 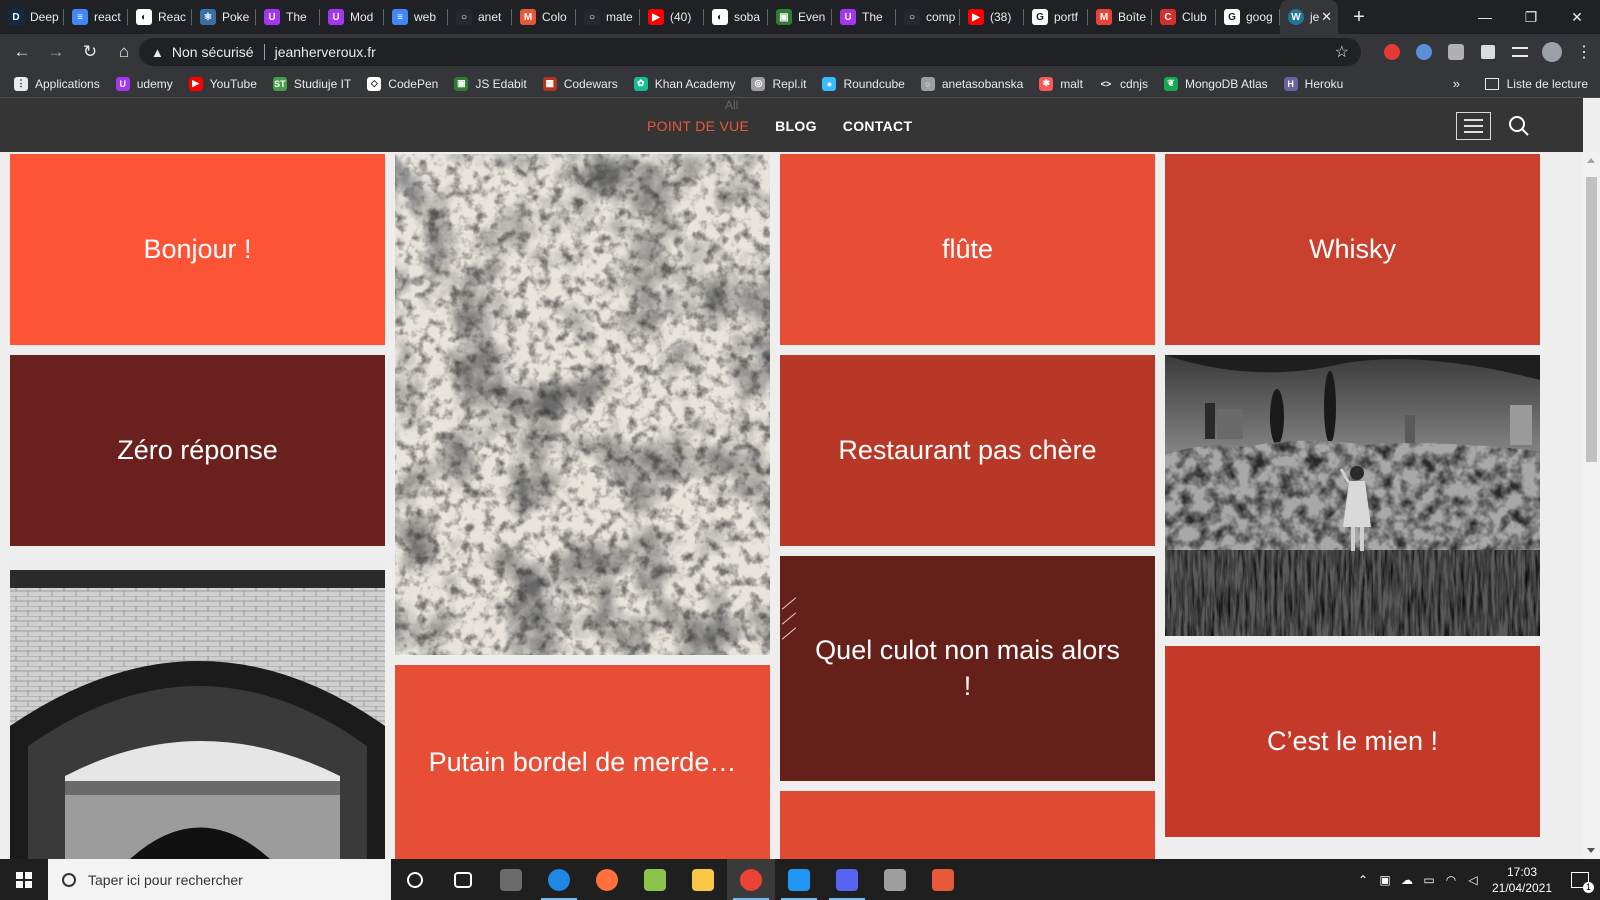 I want to click on close-icon: ✕, so click(x=1326, y=17).